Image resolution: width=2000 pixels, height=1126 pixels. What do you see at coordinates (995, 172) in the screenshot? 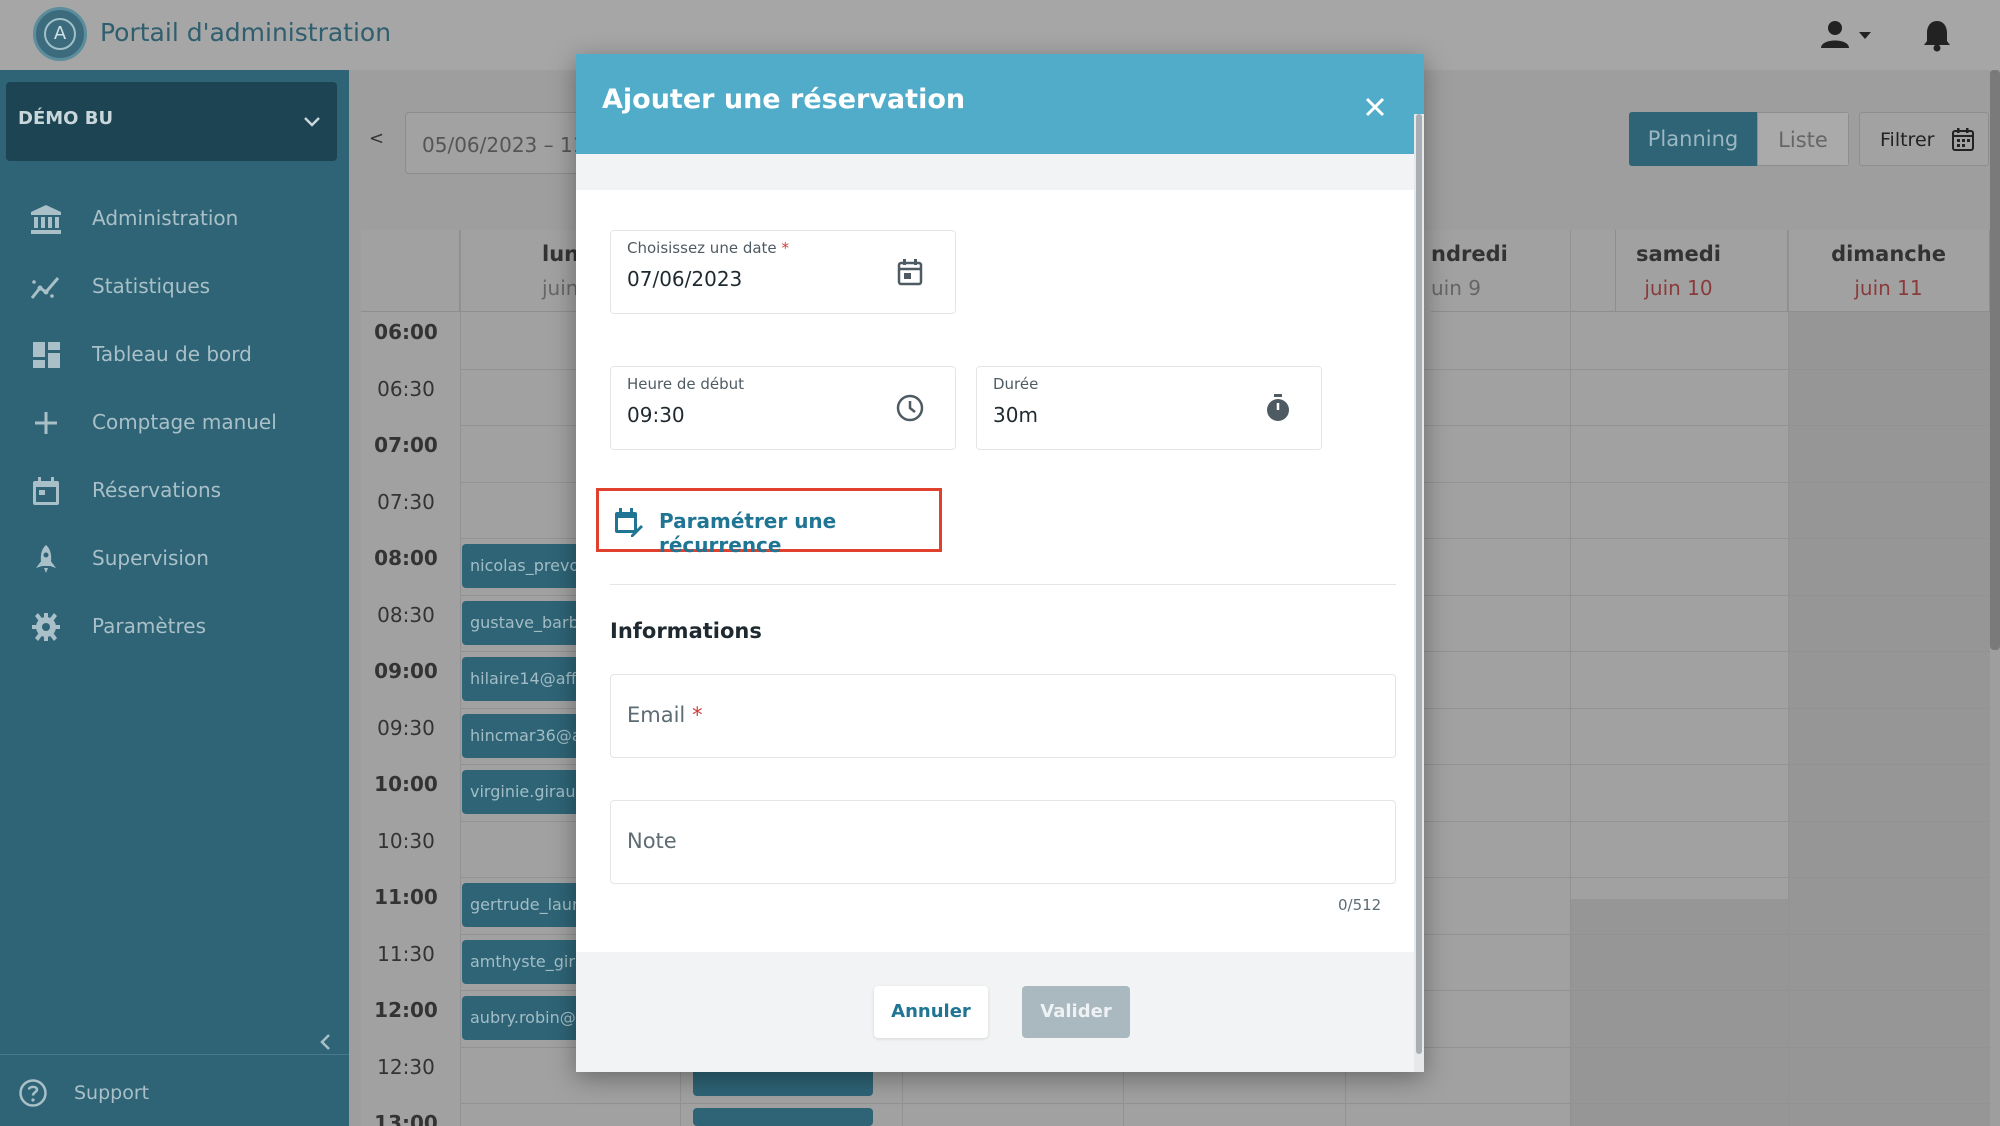
I see `dialog-top-band` at bounding box center [995, 172].